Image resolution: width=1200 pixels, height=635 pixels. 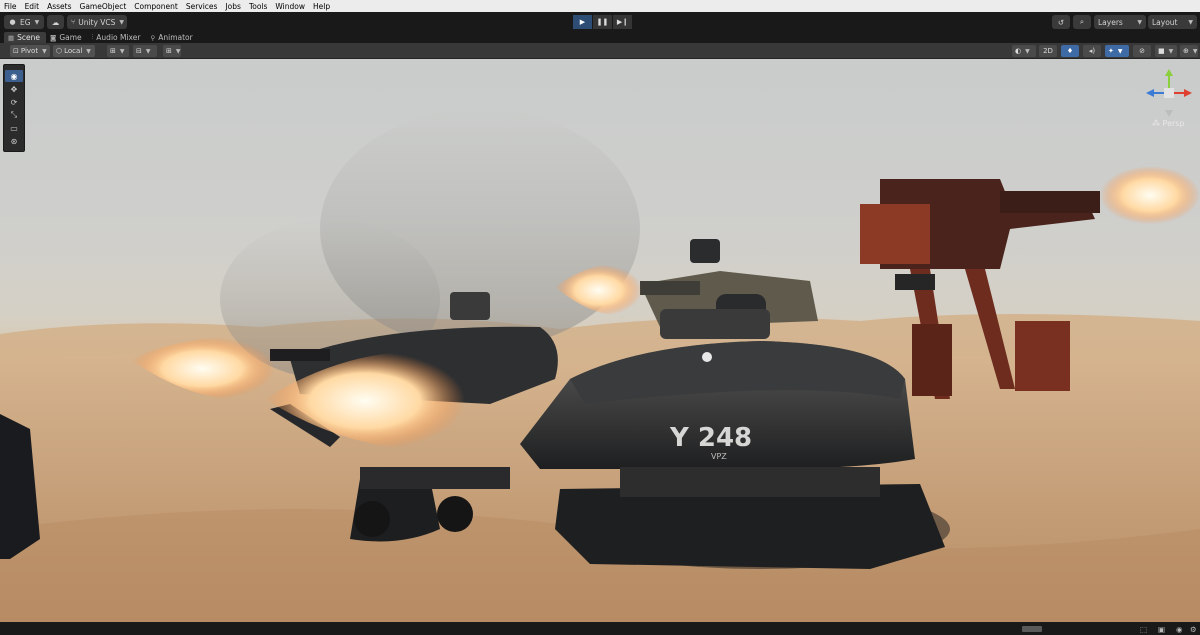 What do you see at coordinates (1018, 51) in the screenshot?
I see `draw-mode-icon: ◐` at bounding box center [1018, 51].